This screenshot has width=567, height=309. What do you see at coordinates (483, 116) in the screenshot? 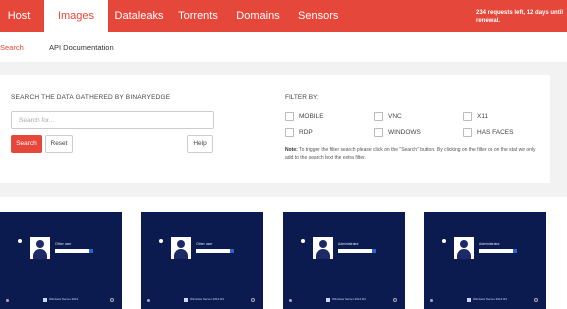
I see `filter-label: X11` at bounding box center [483, 116].